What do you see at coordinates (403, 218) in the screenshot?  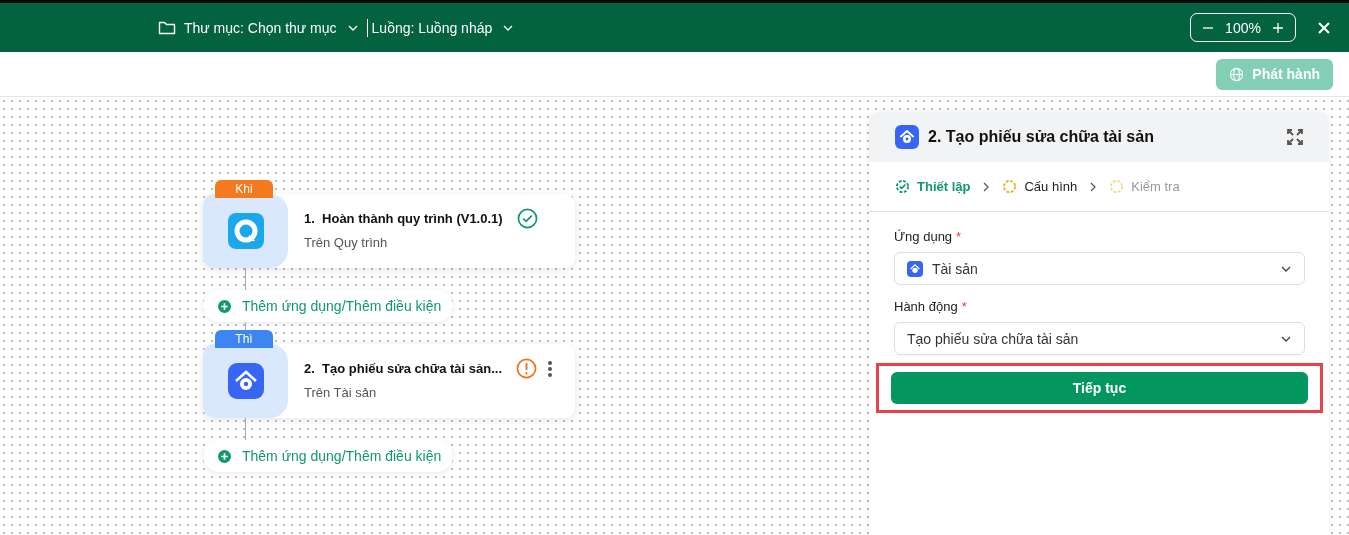 I see `node-title: 1. Hoàn thành quy trình (V1.0.1)` at bounding box center [403, 218].